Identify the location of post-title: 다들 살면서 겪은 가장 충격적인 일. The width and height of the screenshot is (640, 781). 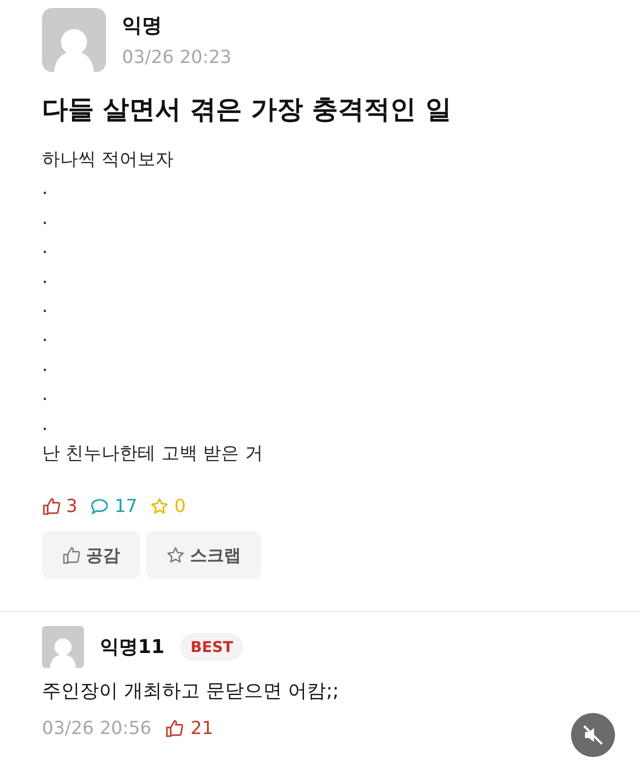
(247, 110).